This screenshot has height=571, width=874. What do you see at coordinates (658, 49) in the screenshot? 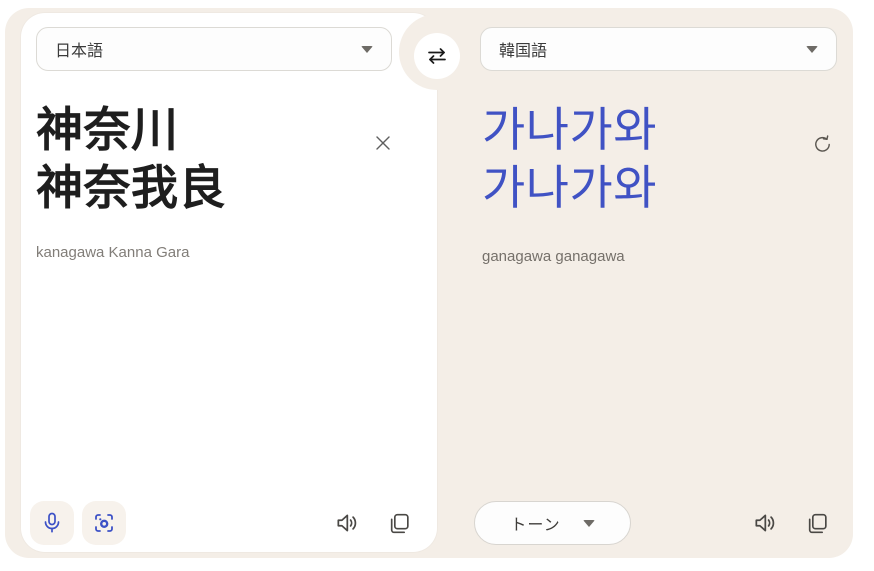
I see `target-language-selector: 韓国語` at bounding box center [658, 49].